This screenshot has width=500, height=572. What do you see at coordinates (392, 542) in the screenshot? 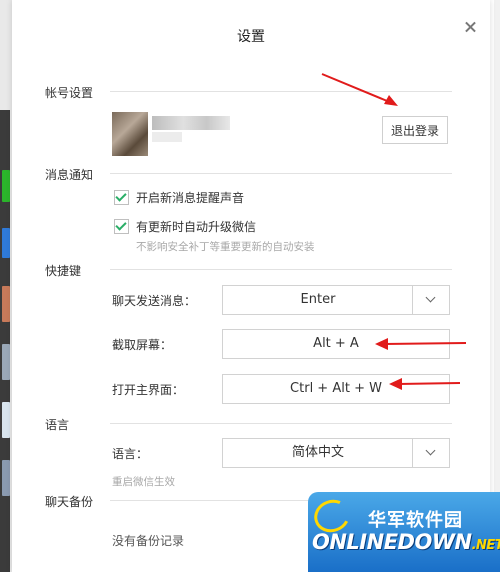
I see `watermark-en-text: ONLINEDOWN` at bounding box center [392, 542].